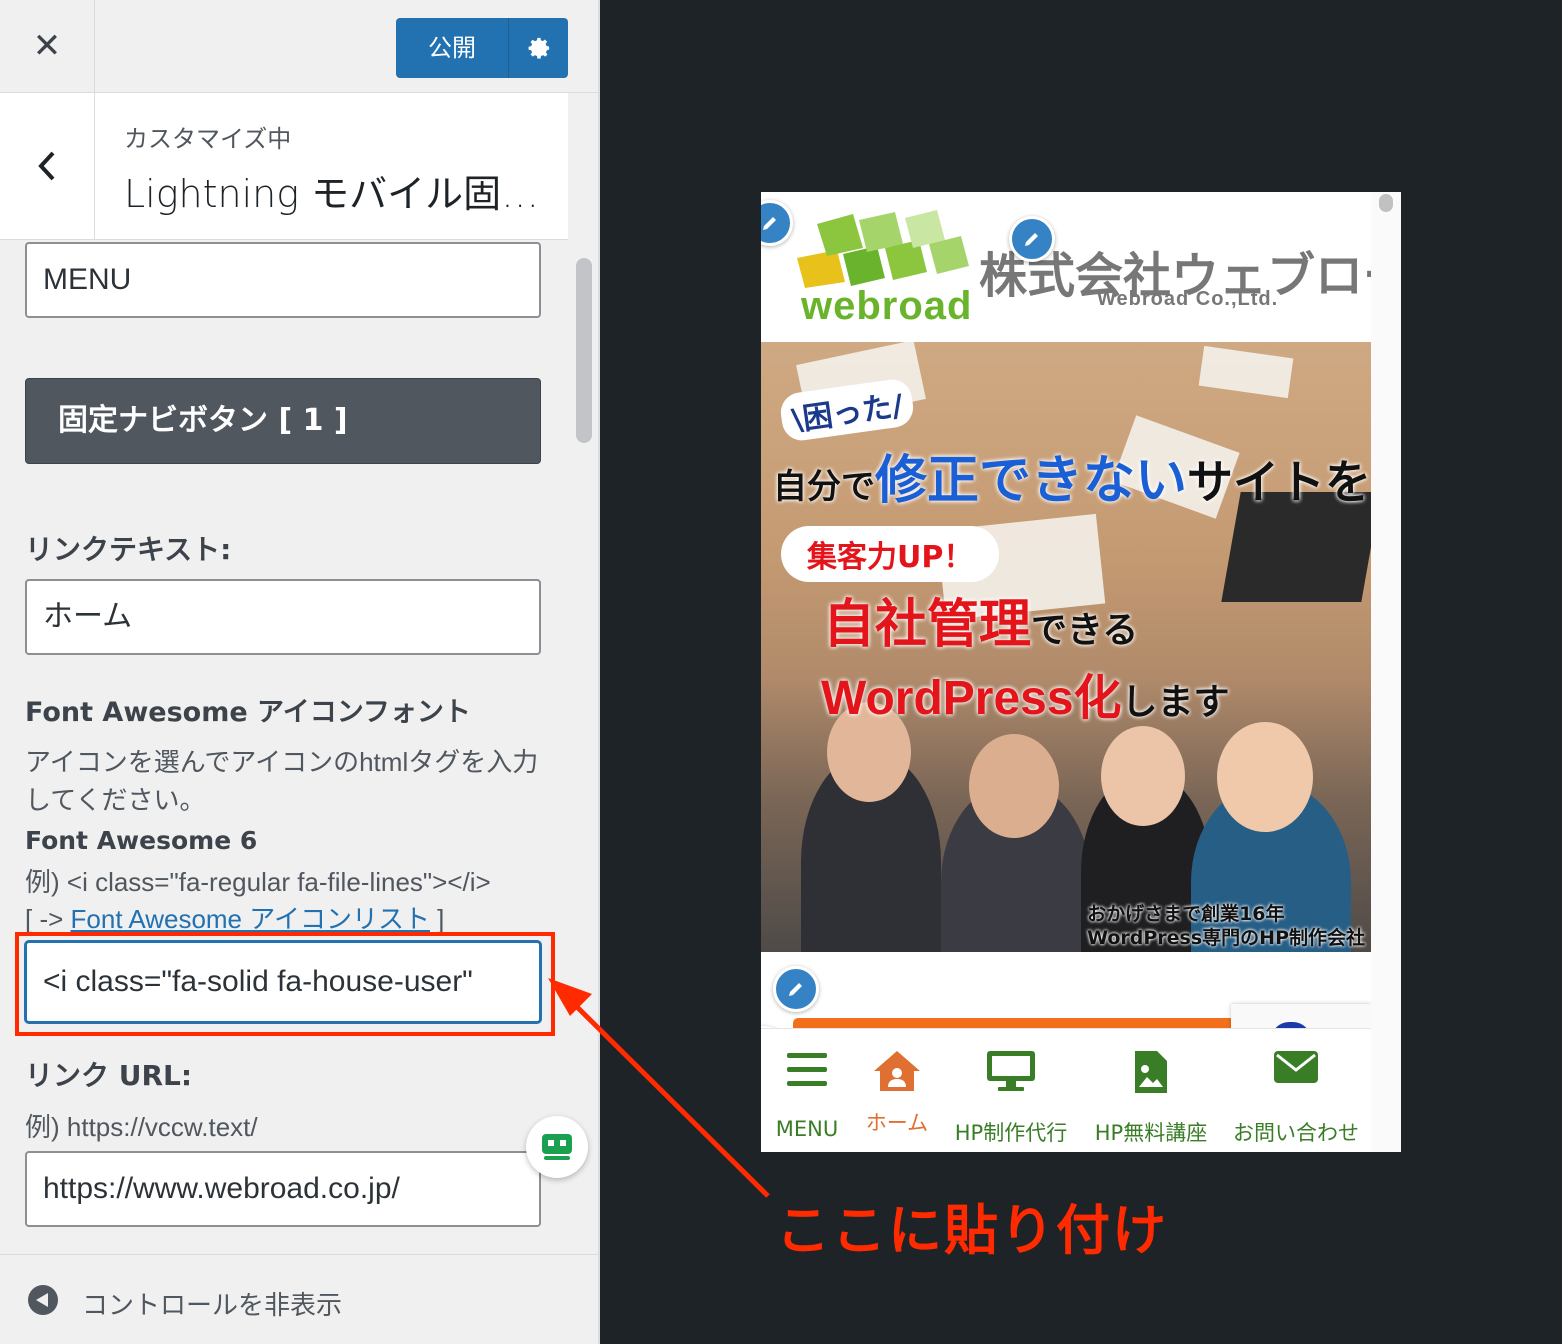 The height and width of the screenshot is (1344, 1562). I want to click on annotation-text: ここに貼り付け, so click(972, 1230).